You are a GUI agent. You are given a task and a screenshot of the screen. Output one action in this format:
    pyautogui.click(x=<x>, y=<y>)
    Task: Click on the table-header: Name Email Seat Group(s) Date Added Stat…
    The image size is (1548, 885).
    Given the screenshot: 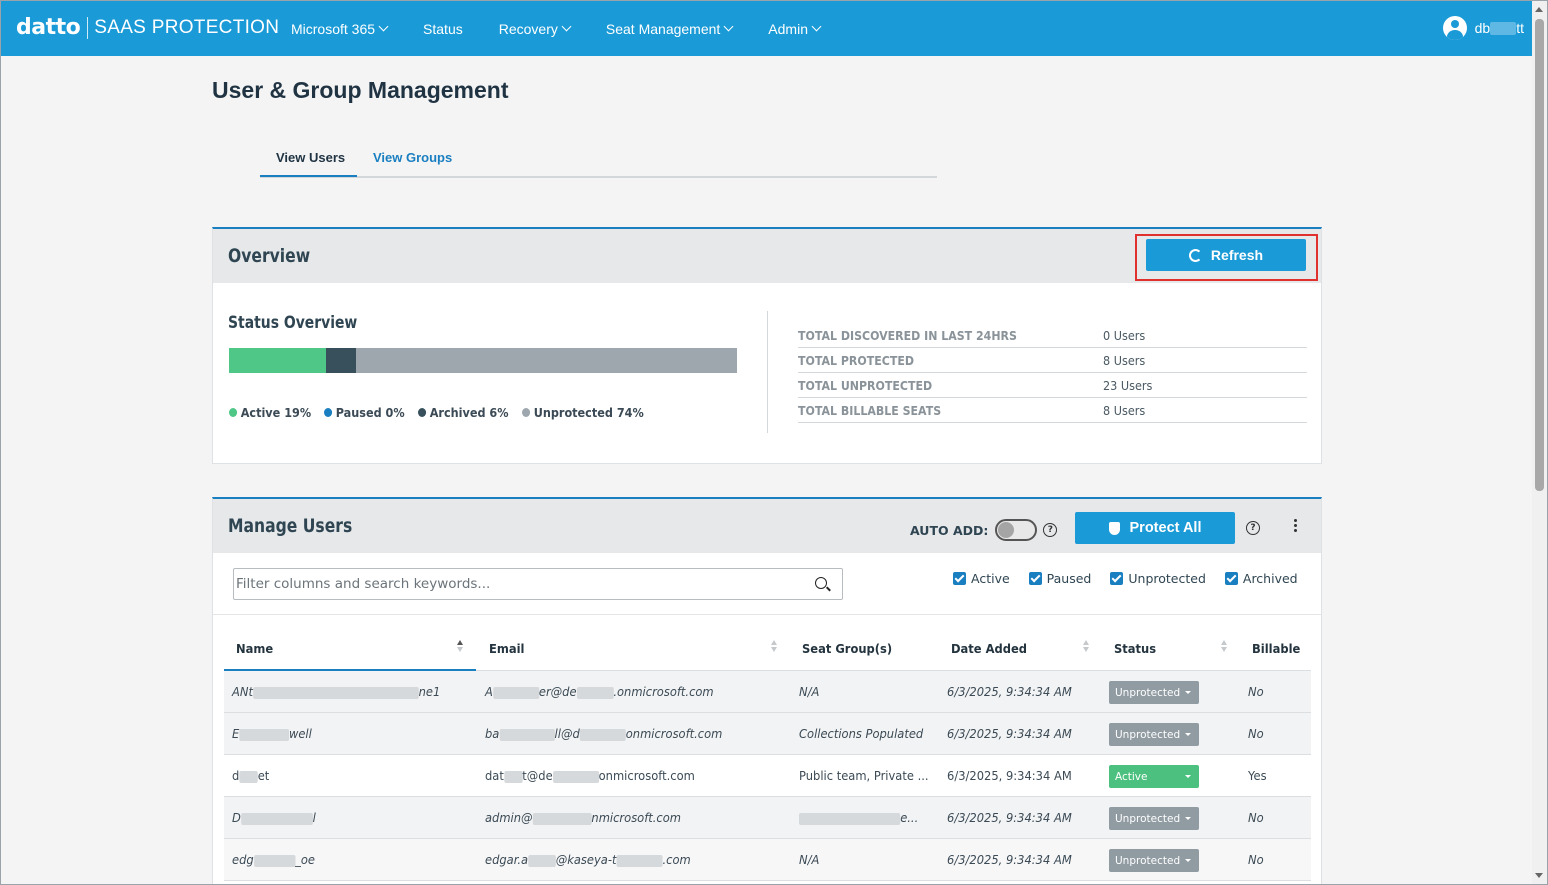 What is the action you would take?
    pyautogui.click(x=767, y=648)
    